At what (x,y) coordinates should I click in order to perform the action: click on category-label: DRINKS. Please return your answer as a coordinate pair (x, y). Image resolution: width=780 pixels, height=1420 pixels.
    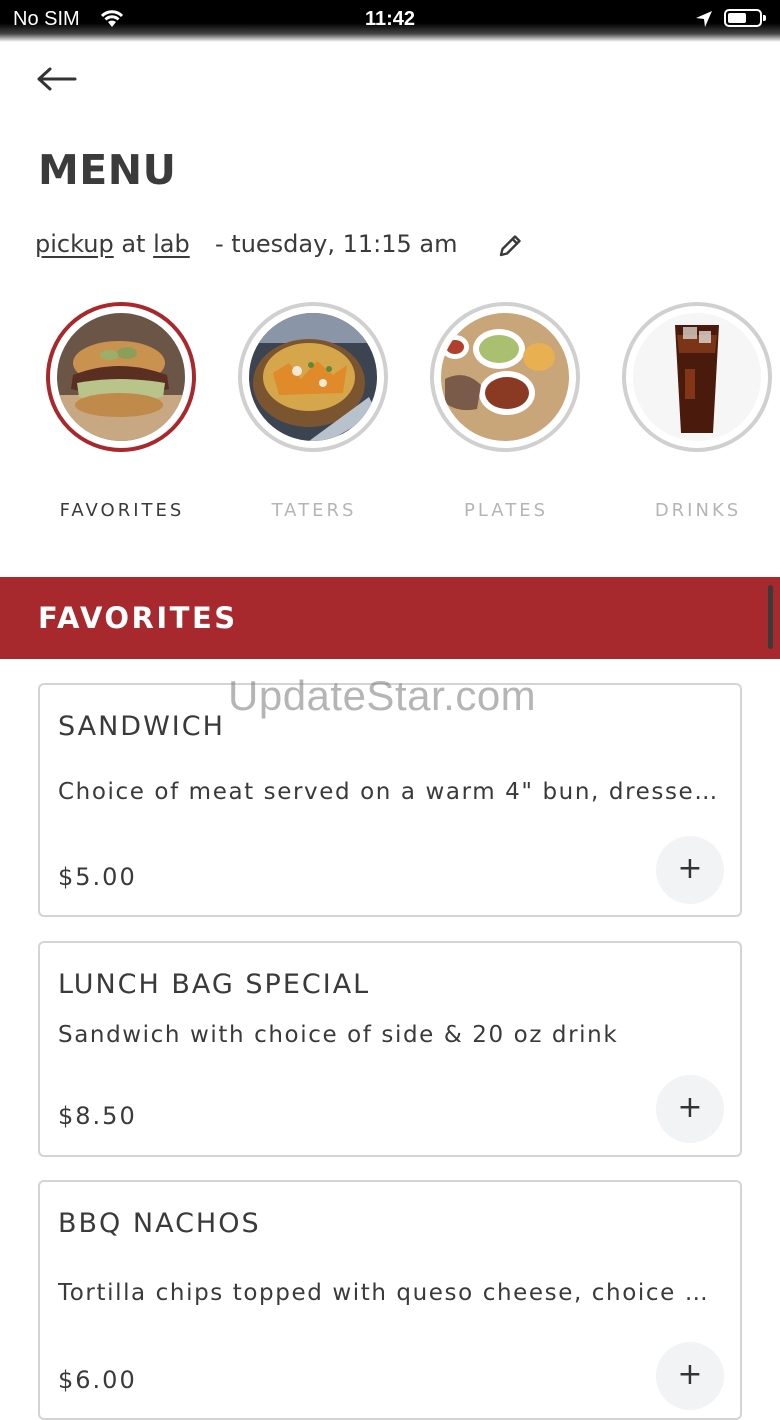
    Looking at the image, I should click on (698, 510).